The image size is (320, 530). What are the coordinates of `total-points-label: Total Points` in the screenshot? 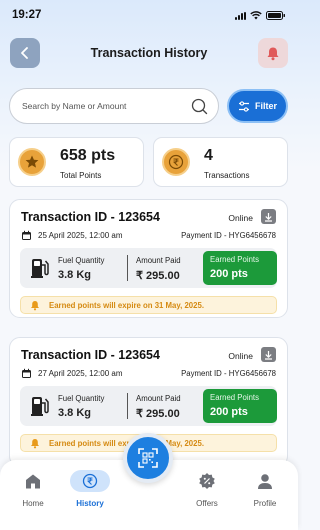 It's located at (81, 175).